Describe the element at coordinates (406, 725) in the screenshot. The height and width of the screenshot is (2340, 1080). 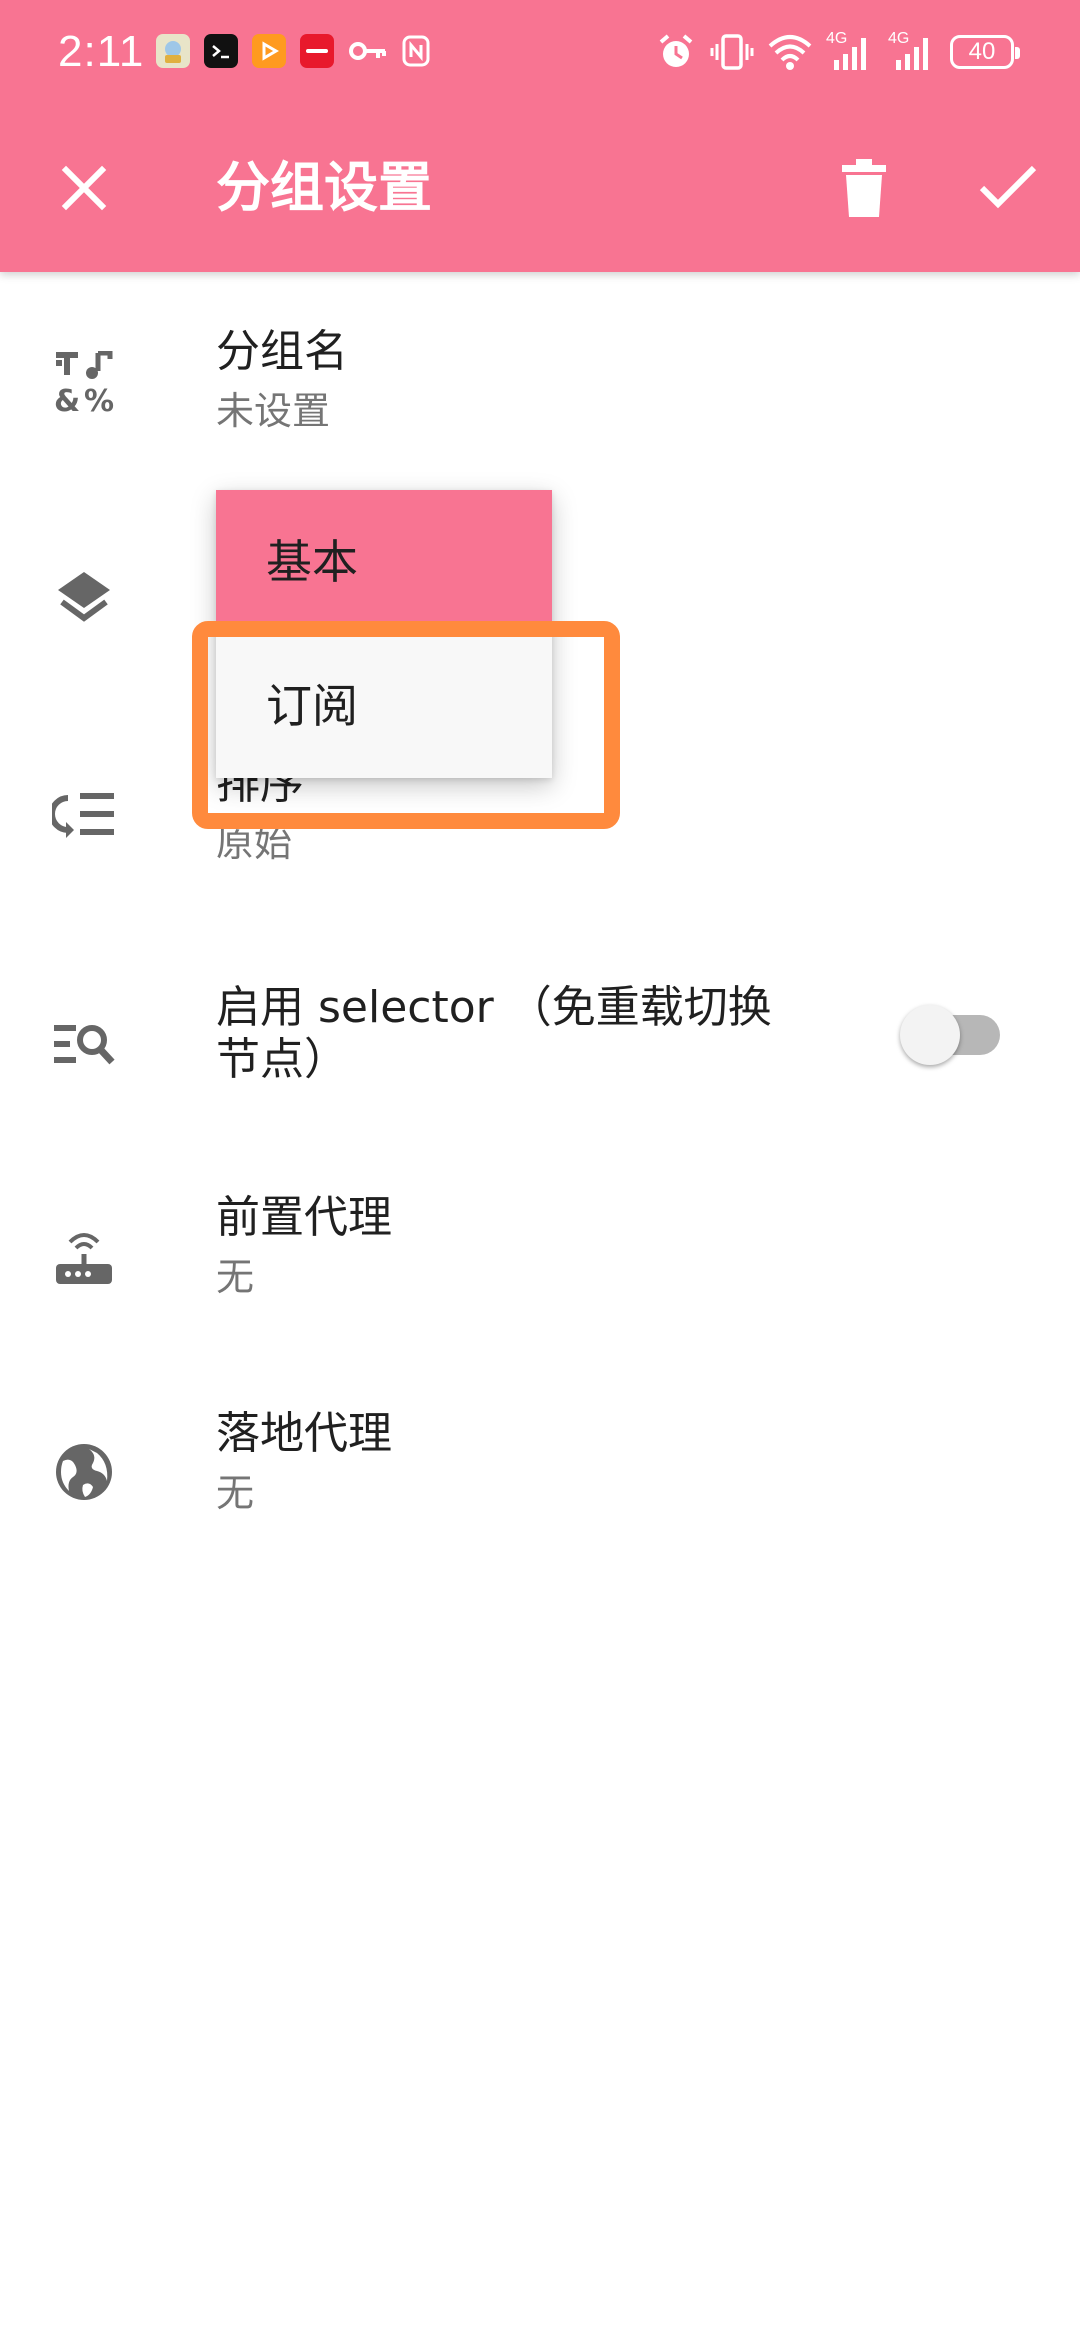
I see `highlight-box` at that location.